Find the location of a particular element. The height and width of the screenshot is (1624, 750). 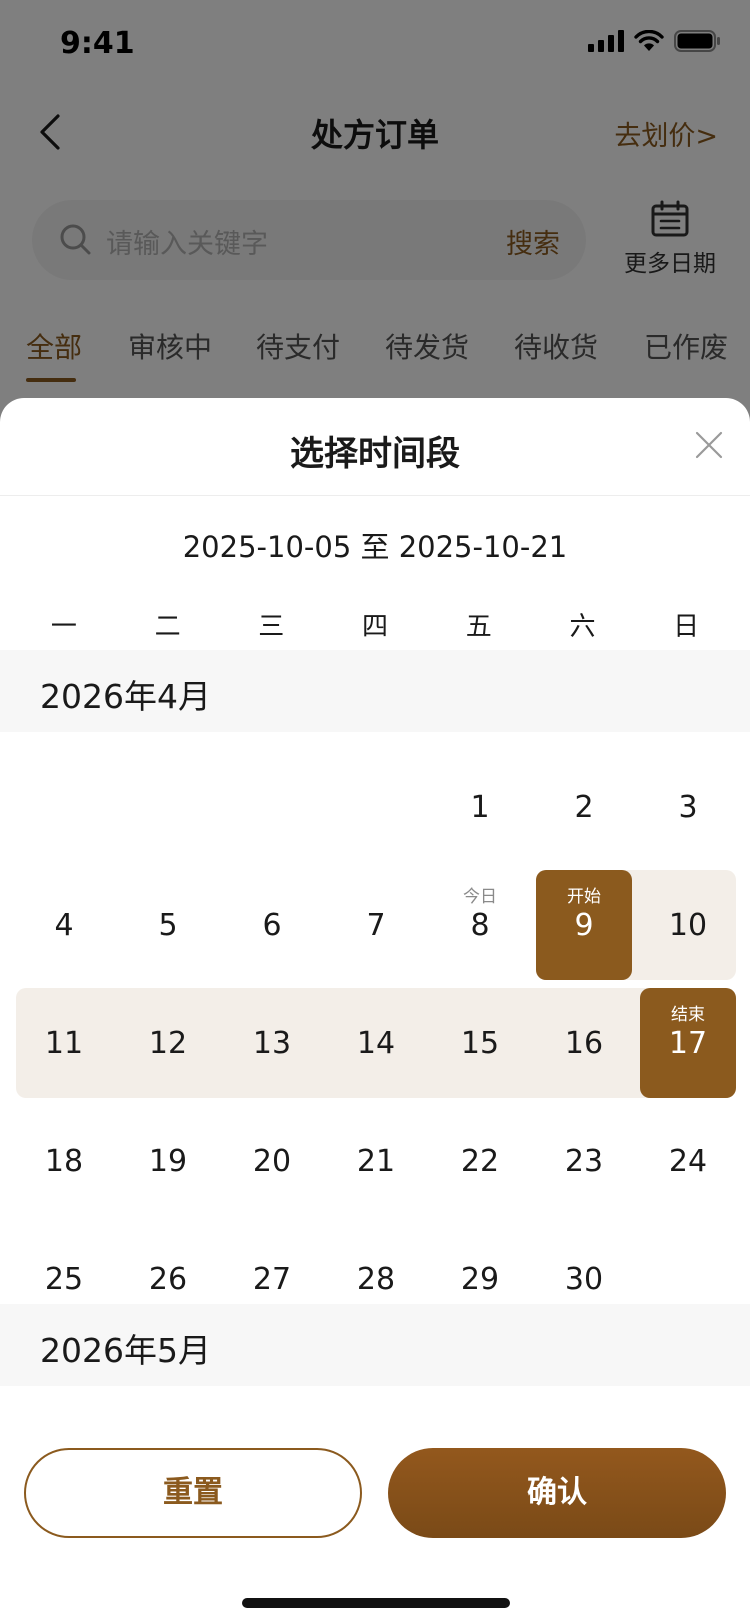

weekday-header: 一 二 三 四 五 六 日 is located at coordinates (375, 627).